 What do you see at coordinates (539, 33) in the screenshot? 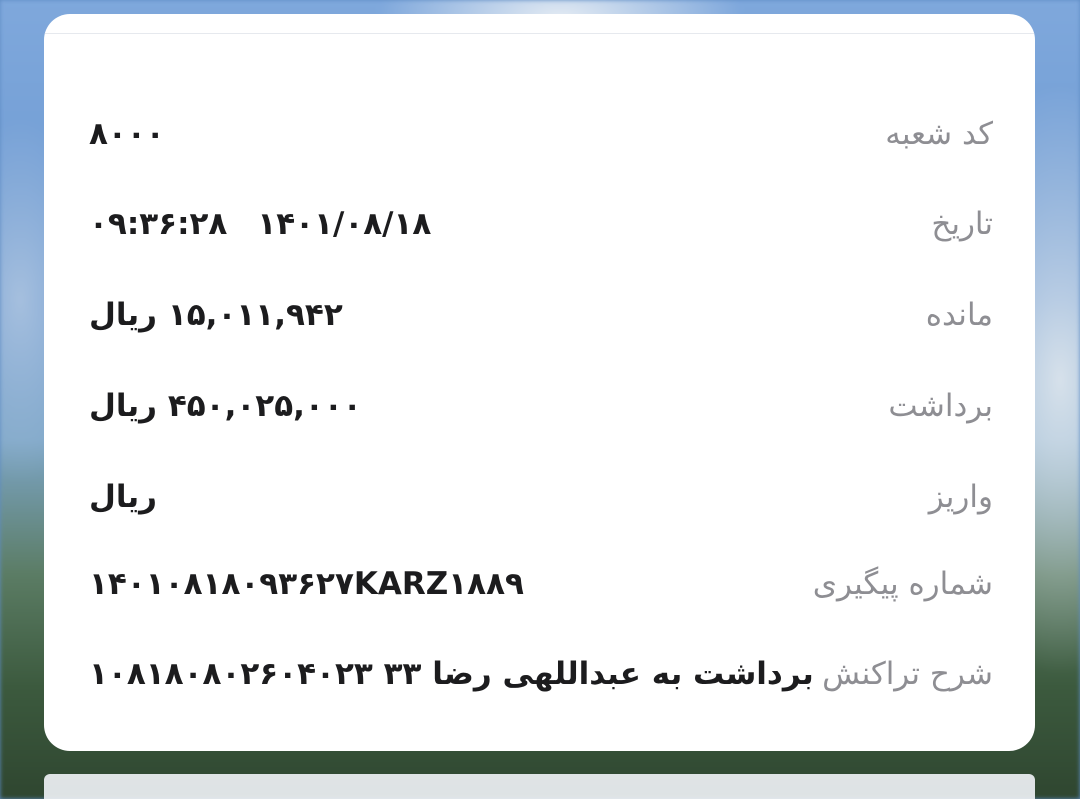
I see `card-divider` at bounding box center [539, 33].